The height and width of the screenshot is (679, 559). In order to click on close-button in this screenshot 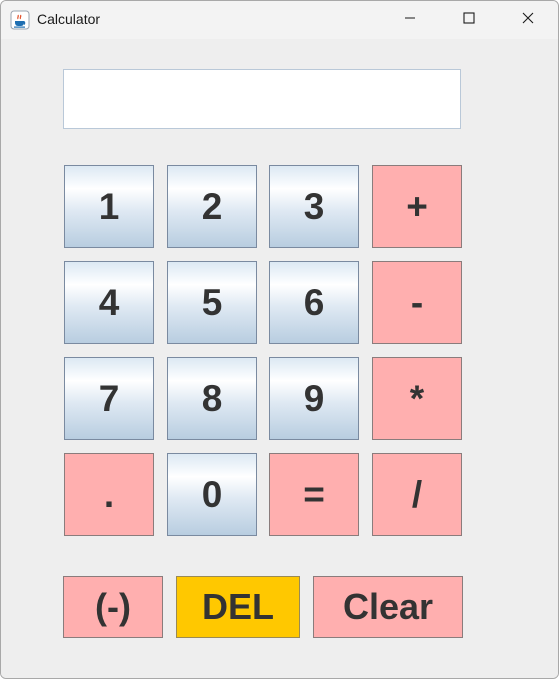, I will do `click(528, 20)`.